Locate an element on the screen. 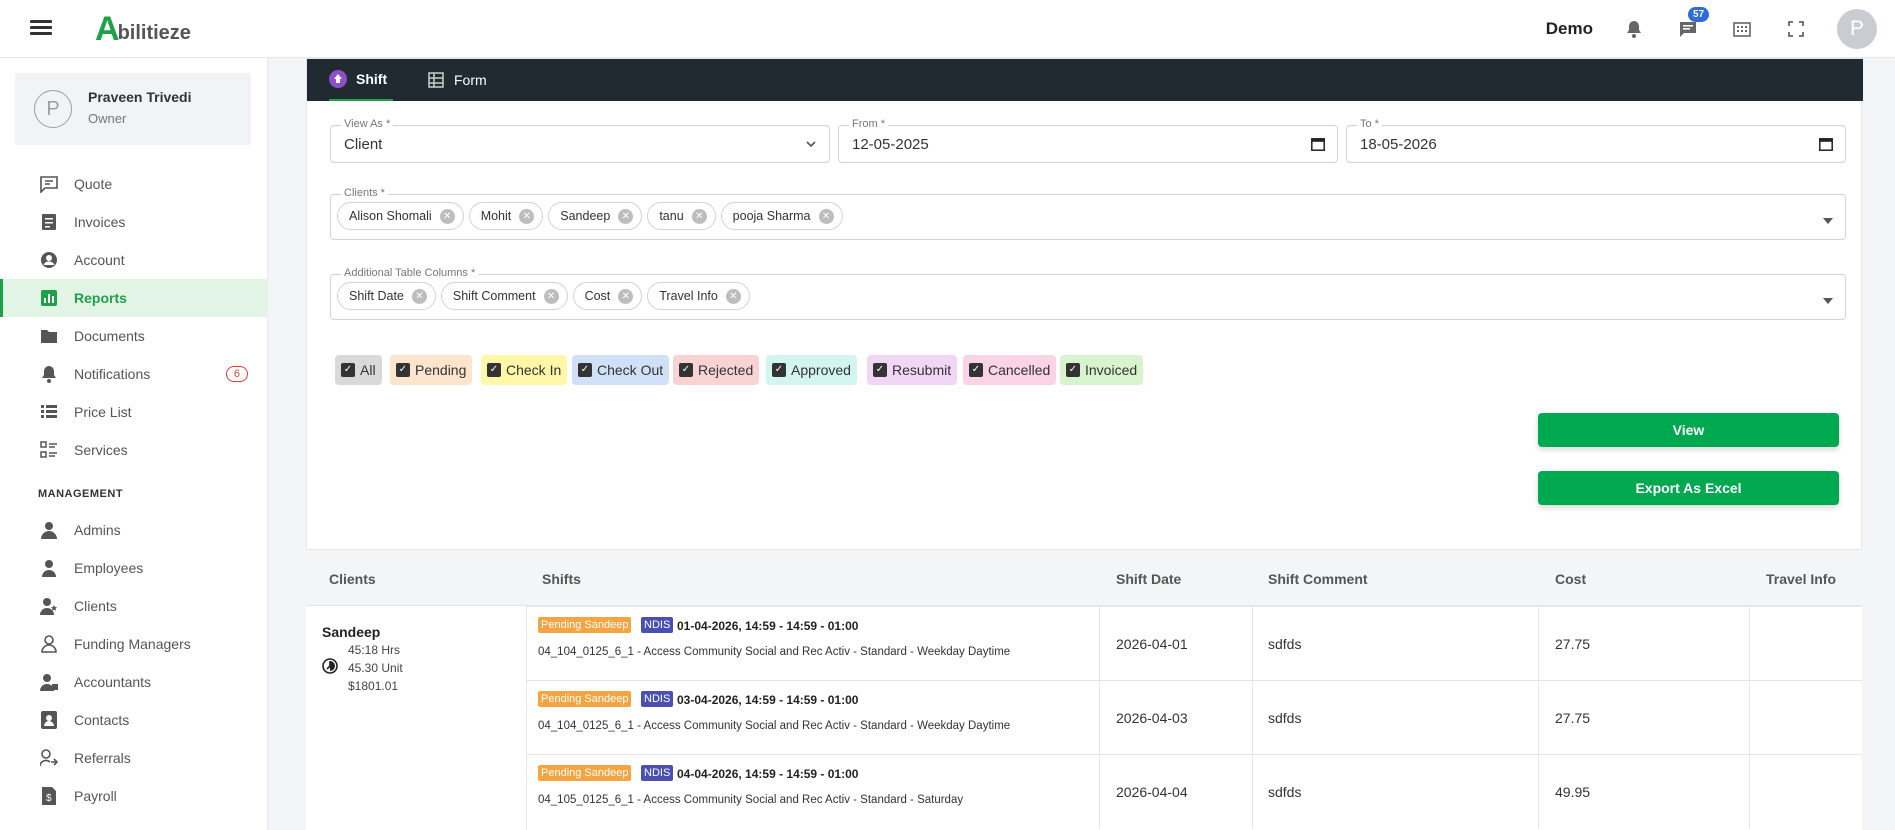 The image size is (1895, 830). tab-form: Form is located at coordinates (457, 80).